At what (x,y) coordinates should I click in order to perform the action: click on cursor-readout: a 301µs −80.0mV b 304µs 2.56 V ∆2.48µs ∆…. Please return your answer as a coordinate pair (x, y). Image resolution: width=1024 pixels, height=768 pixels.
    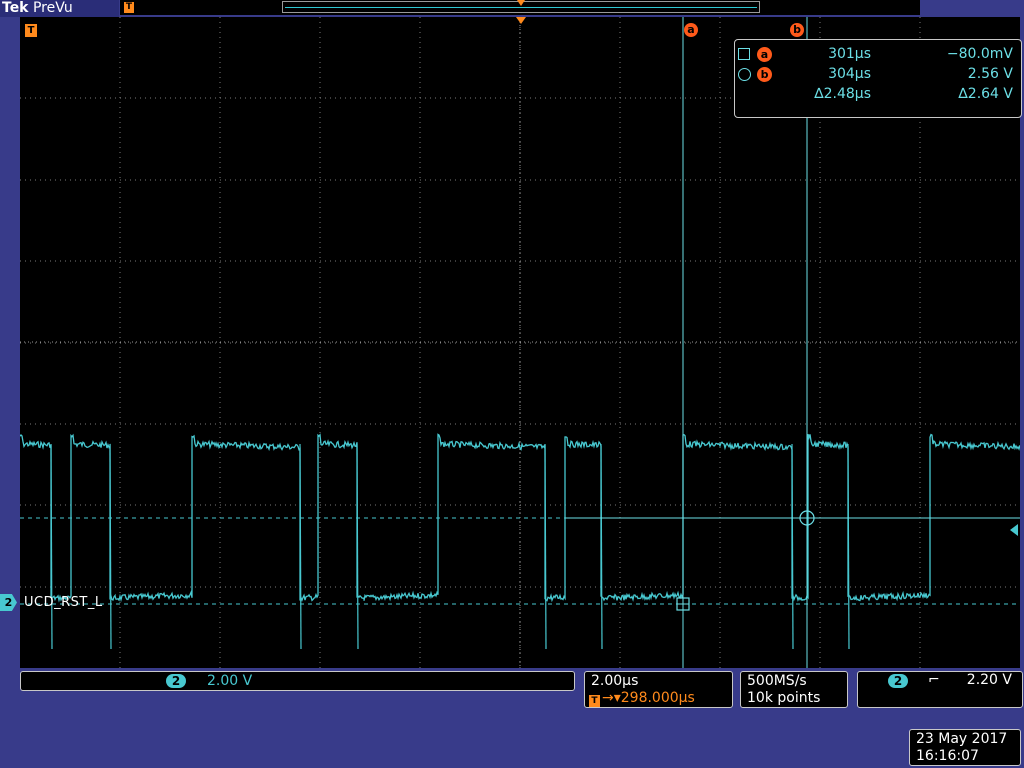
    Looking at the image, I should click on (878, 78).